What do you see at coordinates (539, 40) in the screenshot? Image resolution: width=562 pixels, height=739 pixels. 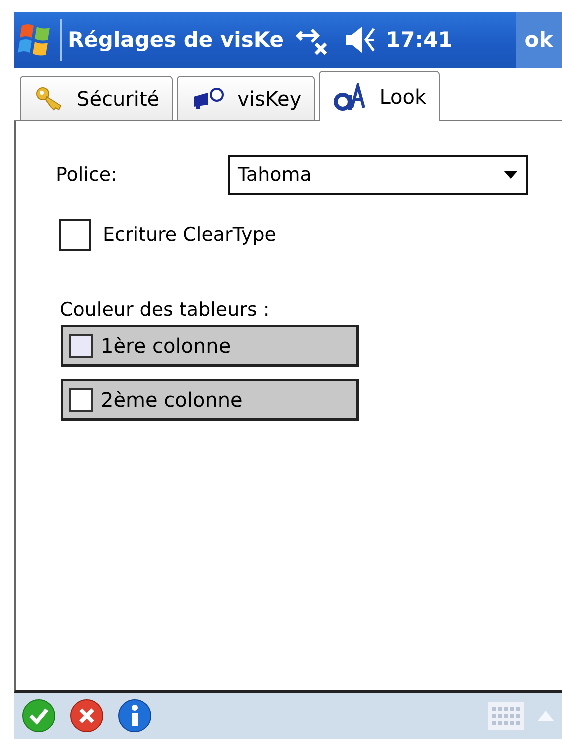 I see `ok-button: ok` at bounding box center [539, 40].